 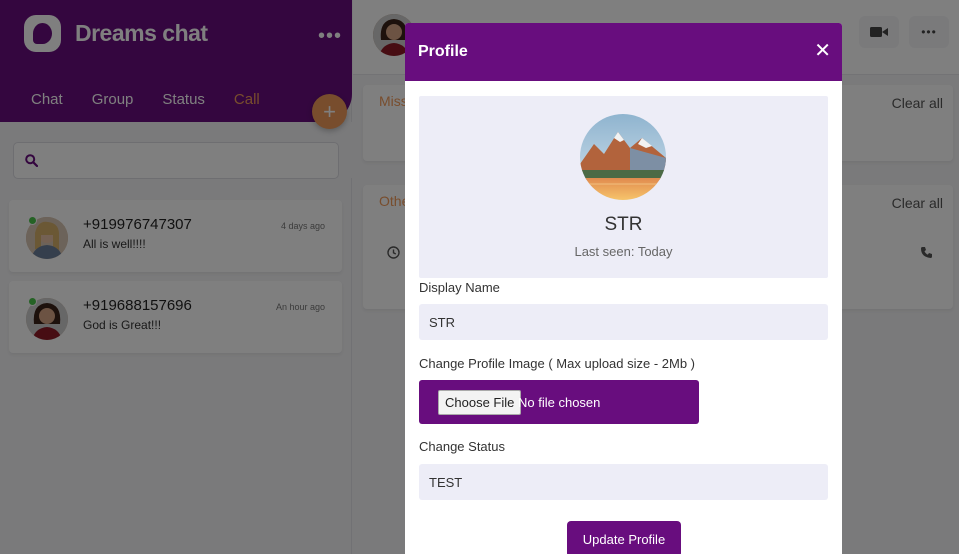 I want to click on display-name-field: STR, so click(x=623, y=322).